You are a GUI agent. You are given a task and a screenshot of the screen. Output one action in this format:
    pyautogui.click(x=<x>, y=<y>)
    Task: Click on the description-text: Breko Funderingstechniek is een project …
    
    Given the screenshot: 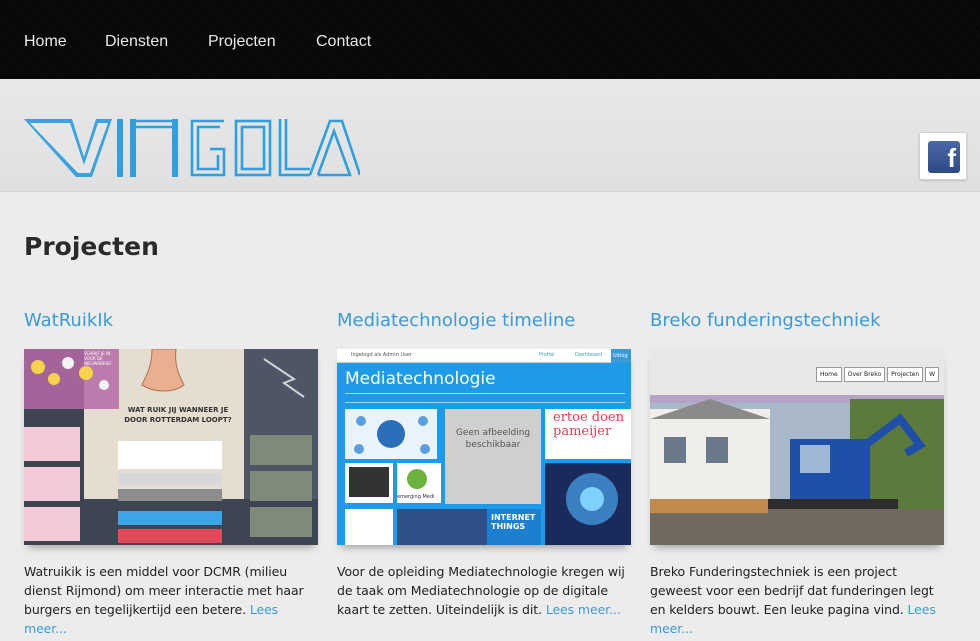 What is the action you would take?
    pyautogui.click(x=792, y=590)
    